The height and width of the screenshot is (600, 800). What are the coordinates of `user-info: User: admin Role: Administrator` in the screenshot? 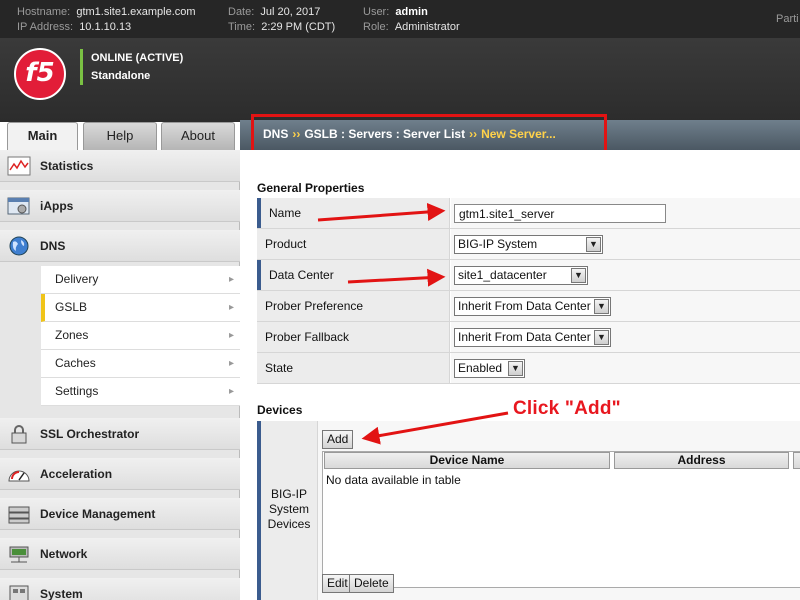 It's located at (411, 20).